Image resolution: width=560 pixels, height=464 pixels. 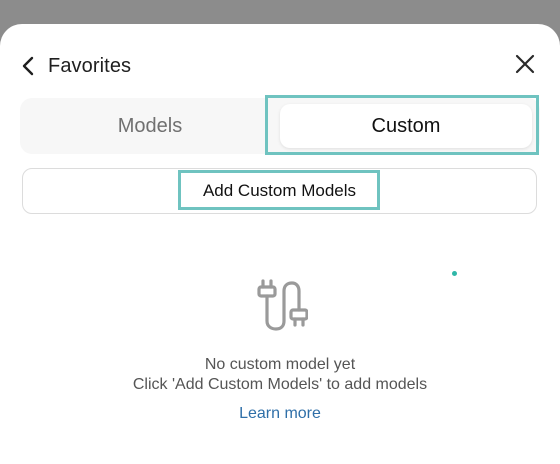 What do you see at coordinates (280, 305) in the screenshot?
I see `plug-connector-icon` at bounding box center [280, 305].